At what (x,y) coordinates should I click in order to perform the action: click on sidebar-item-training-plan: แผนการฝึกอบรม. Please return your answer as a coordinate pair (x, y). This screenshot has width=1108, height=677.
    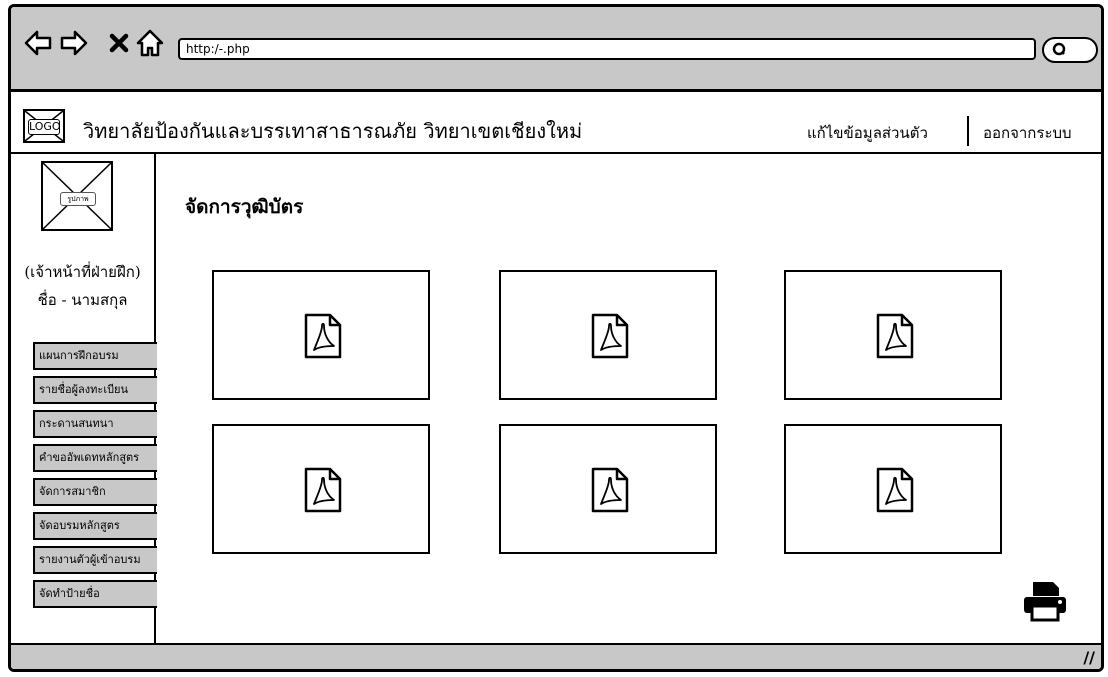
    Looking at the image, I should click on (95, 356).